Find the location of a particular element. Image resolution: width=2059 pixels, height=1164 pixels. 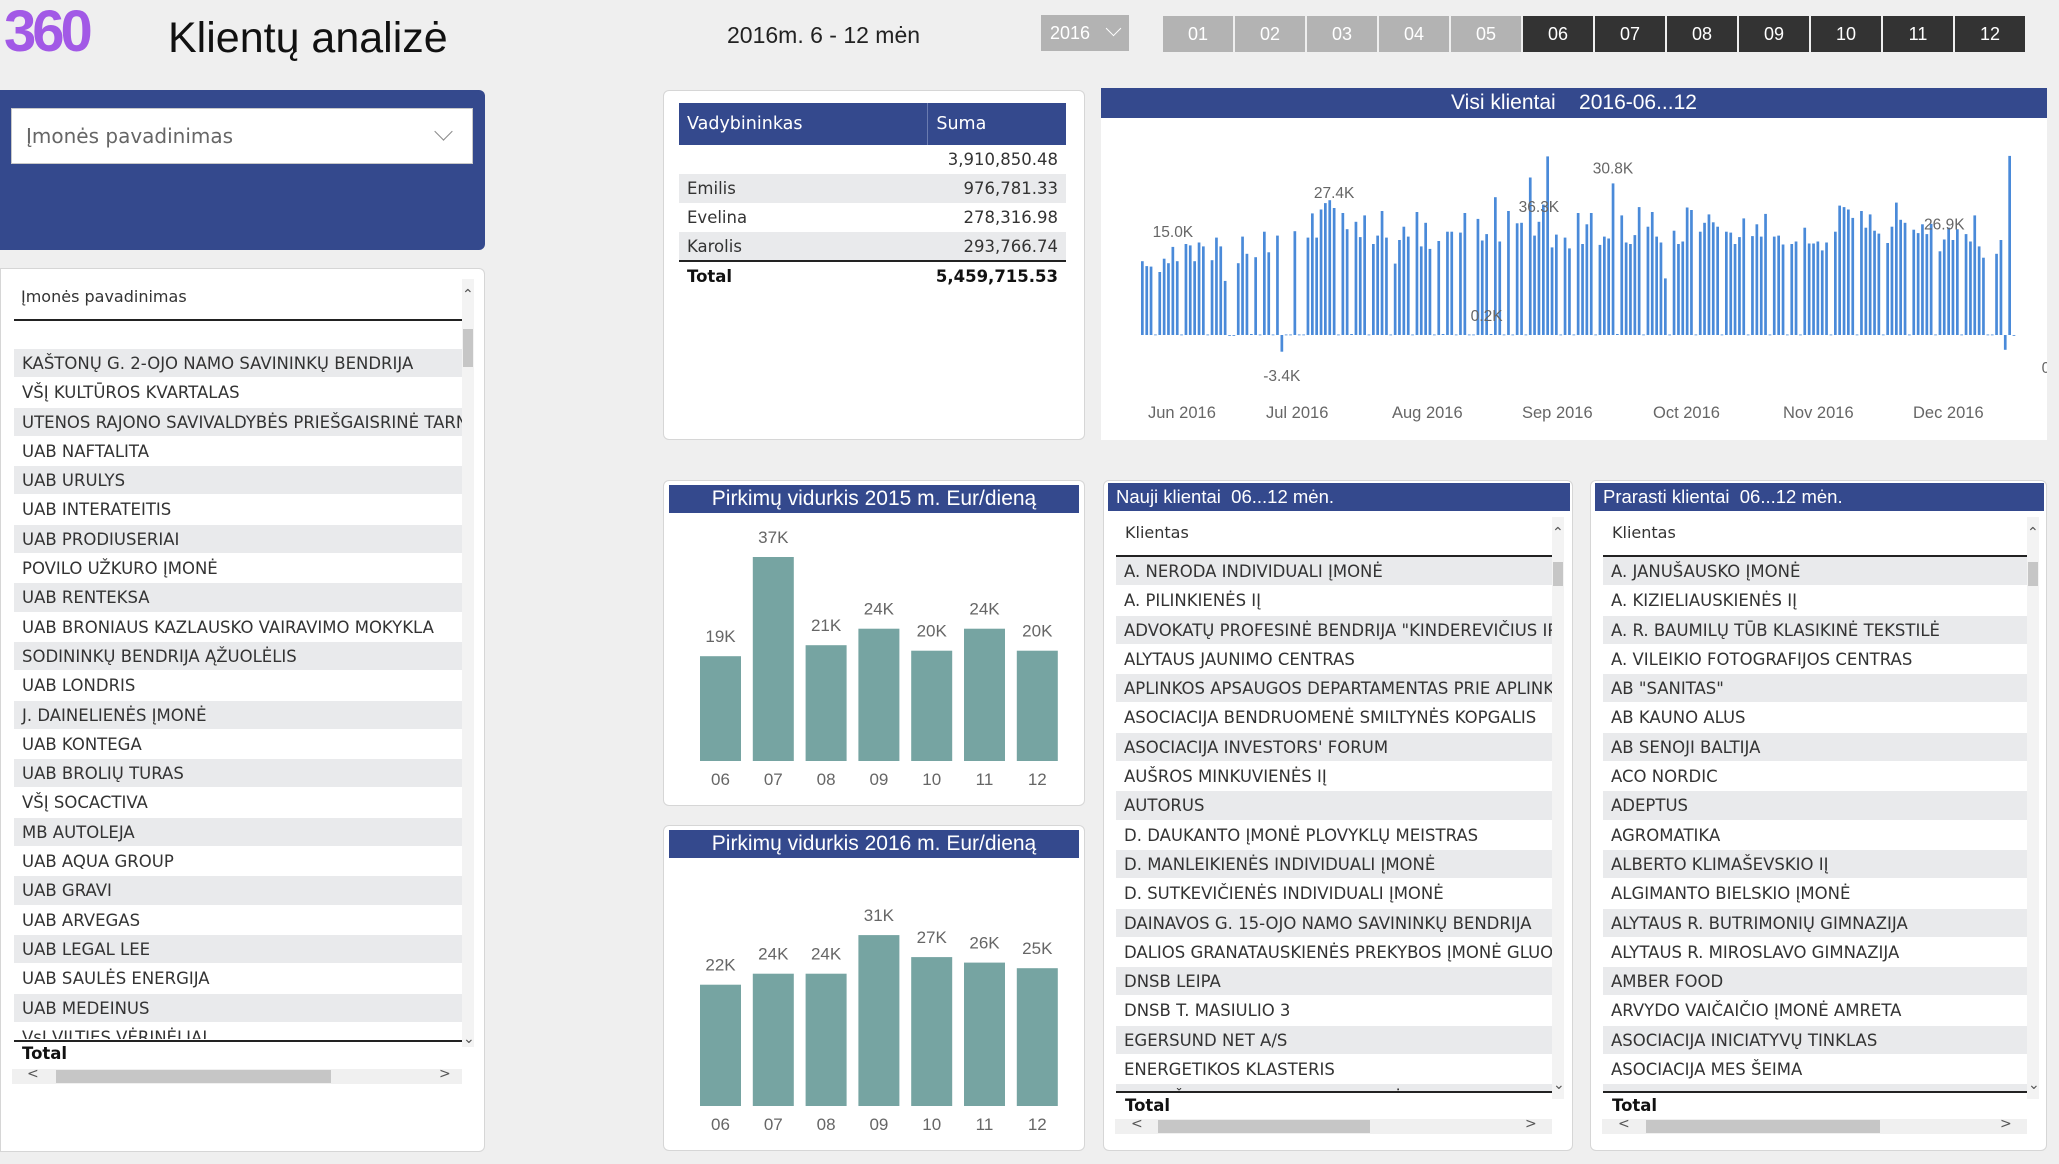

month-button-06: 06 is located at coordinates (1558, 34).